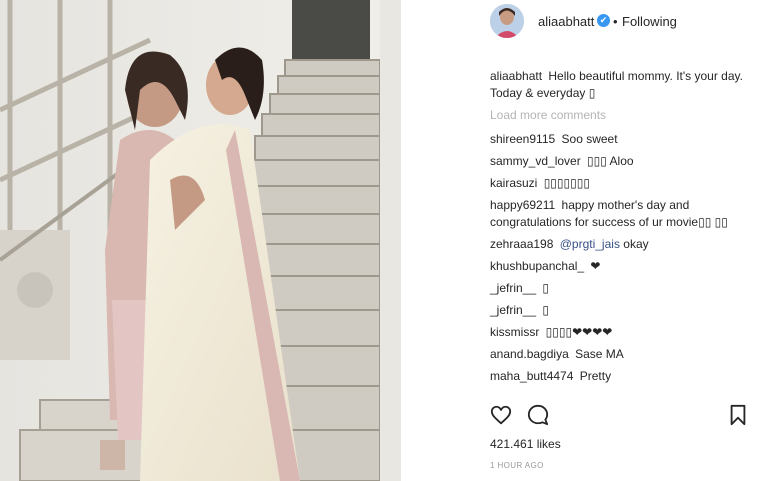 The image size is (759, 481). I want to click on avatar, so click(507, 21).